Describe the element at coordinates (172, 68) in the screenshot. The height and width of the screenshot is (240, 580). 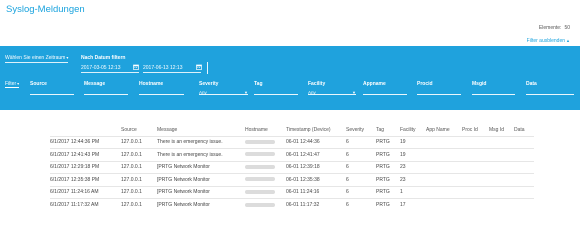
I see `date-to-input: 2017-06-13 12:13` at that location.